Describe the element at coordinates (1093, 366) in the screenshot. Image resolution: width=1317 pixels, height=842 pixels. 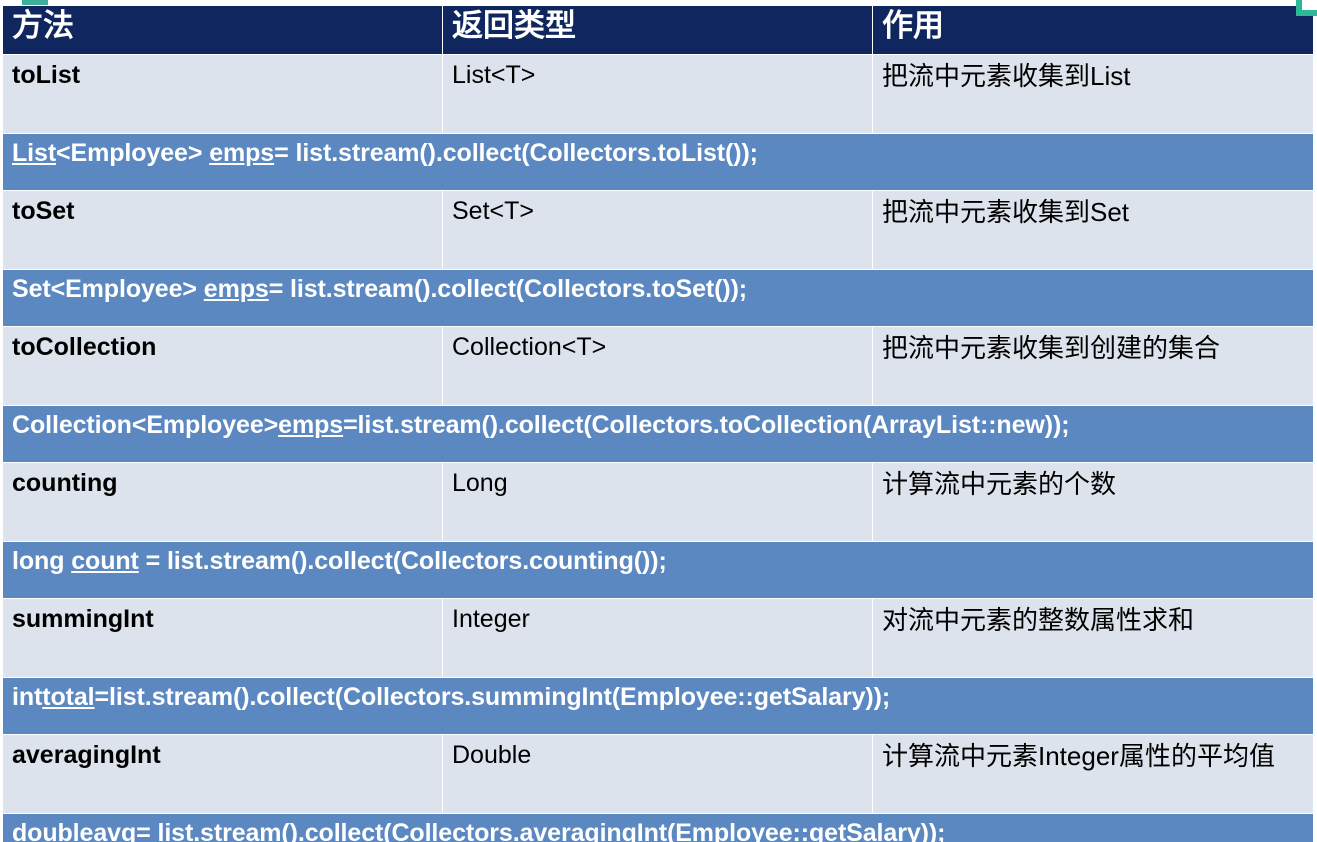
I see `description-cell: 把流中元素收集到创建的集合` at that location.